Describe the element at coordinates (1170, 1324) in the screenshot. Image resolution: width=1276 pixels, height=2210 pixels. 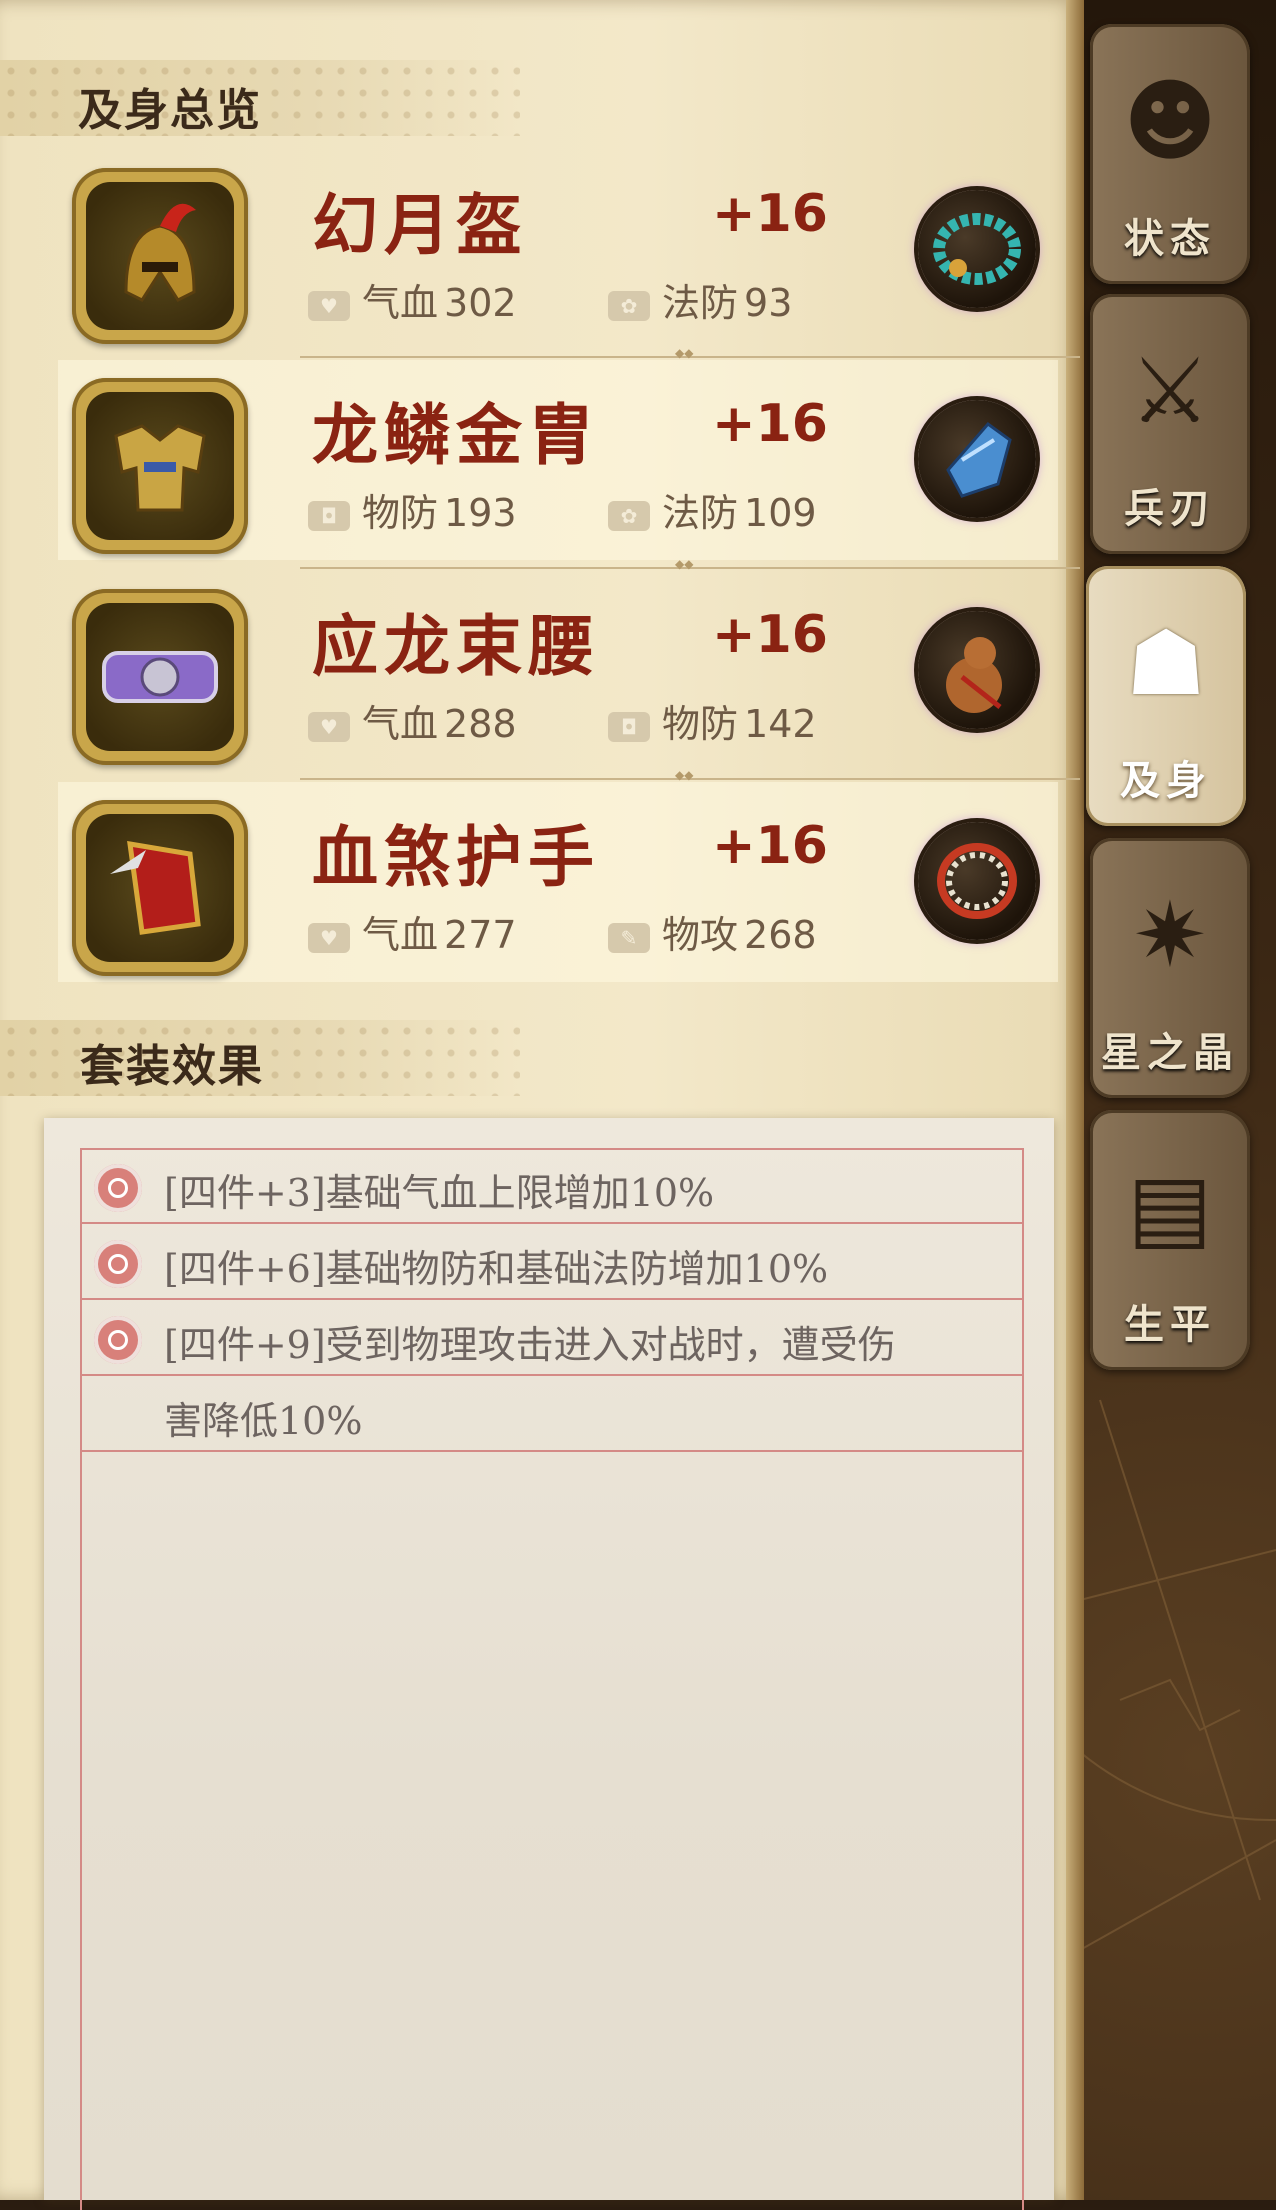
I see `tab-label: 生平` at that location.